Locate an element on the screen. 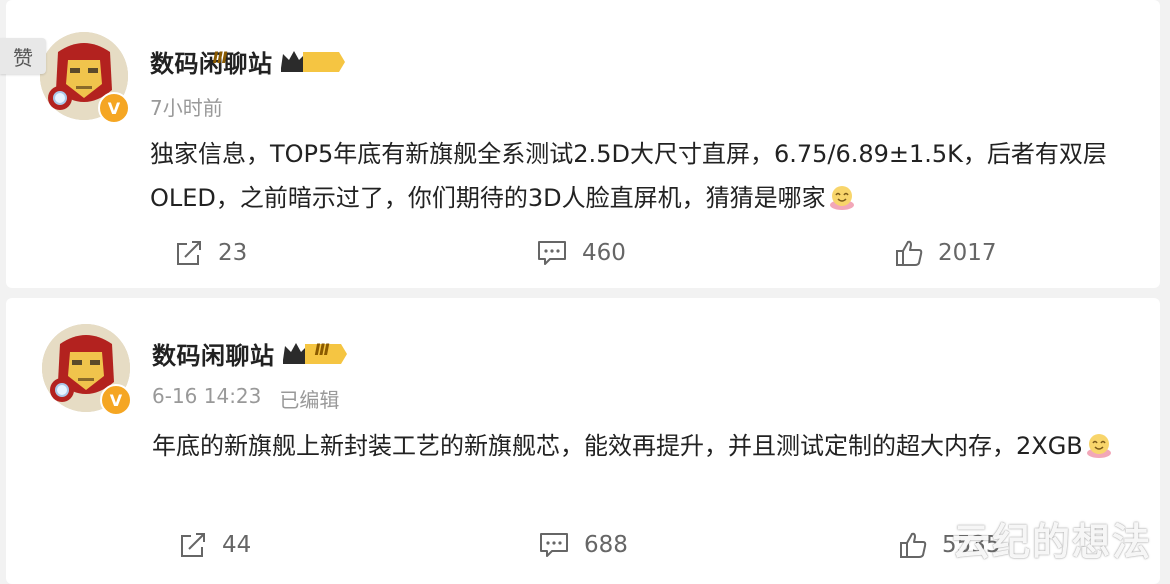 The height and width of the screenshot is (584, 1170). comment-button: 688 is located at coordinates (583, 545).